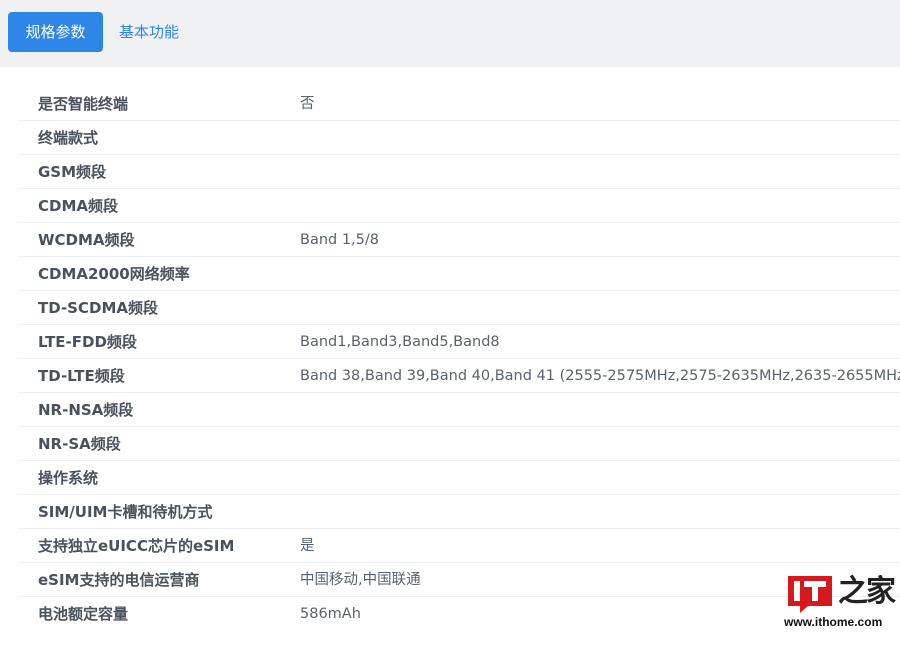 The width and height of the screenshot is (900, 648). I want to click on spec-value: 586mAh, so click(330, 614).